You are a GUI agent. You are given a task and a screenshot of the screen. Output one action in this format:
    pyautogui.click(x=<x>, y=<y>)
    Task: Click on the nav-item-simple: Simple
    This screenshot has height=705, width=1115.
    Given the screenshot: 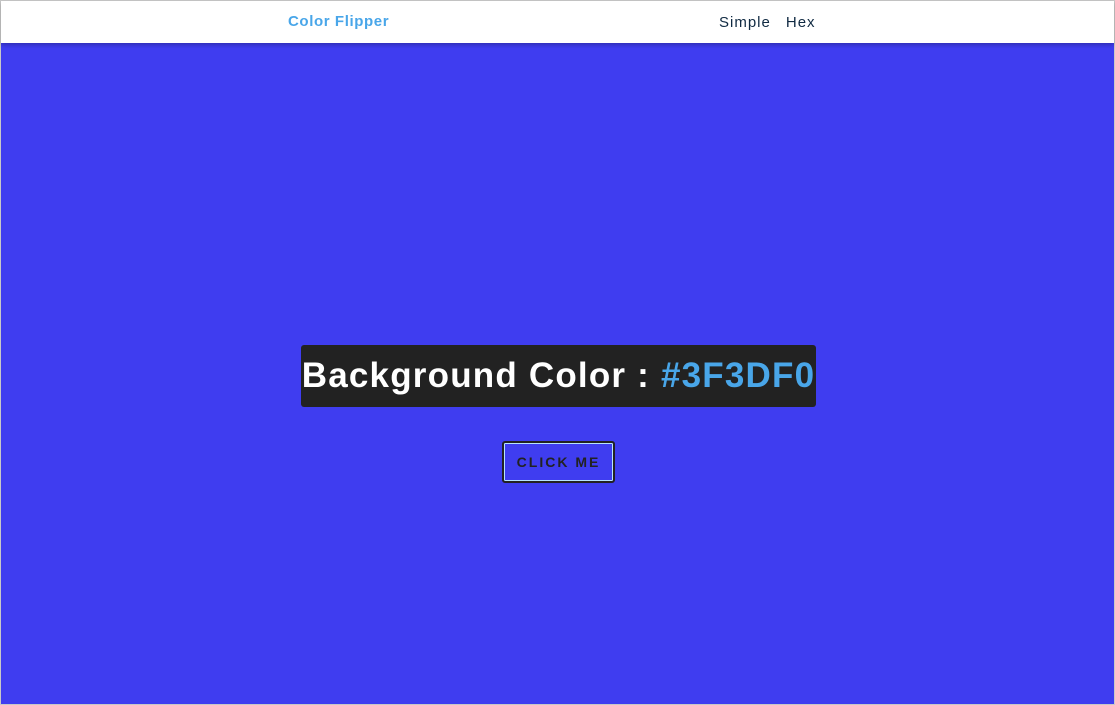 What is the action you would take?
    pyautogui.click(x=745, y=23)
    